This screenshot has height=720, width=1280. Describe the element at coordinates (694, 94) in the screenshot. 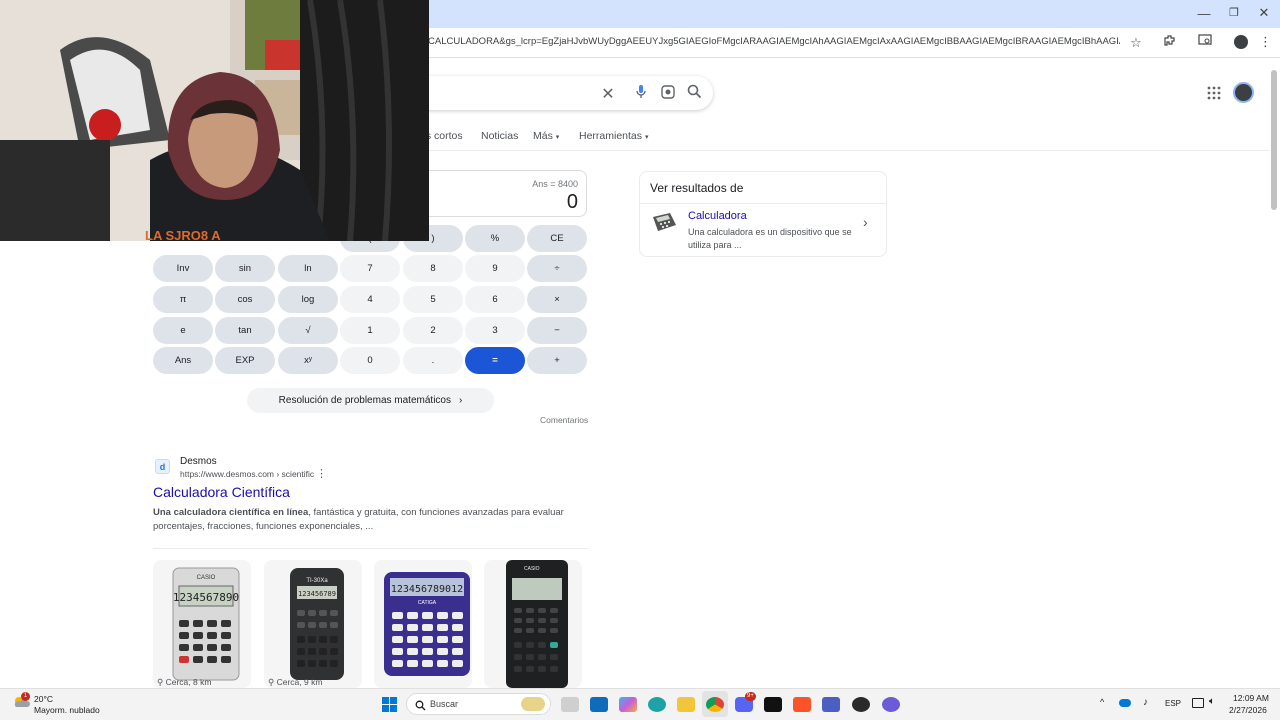

I see `search-icon` at that location.